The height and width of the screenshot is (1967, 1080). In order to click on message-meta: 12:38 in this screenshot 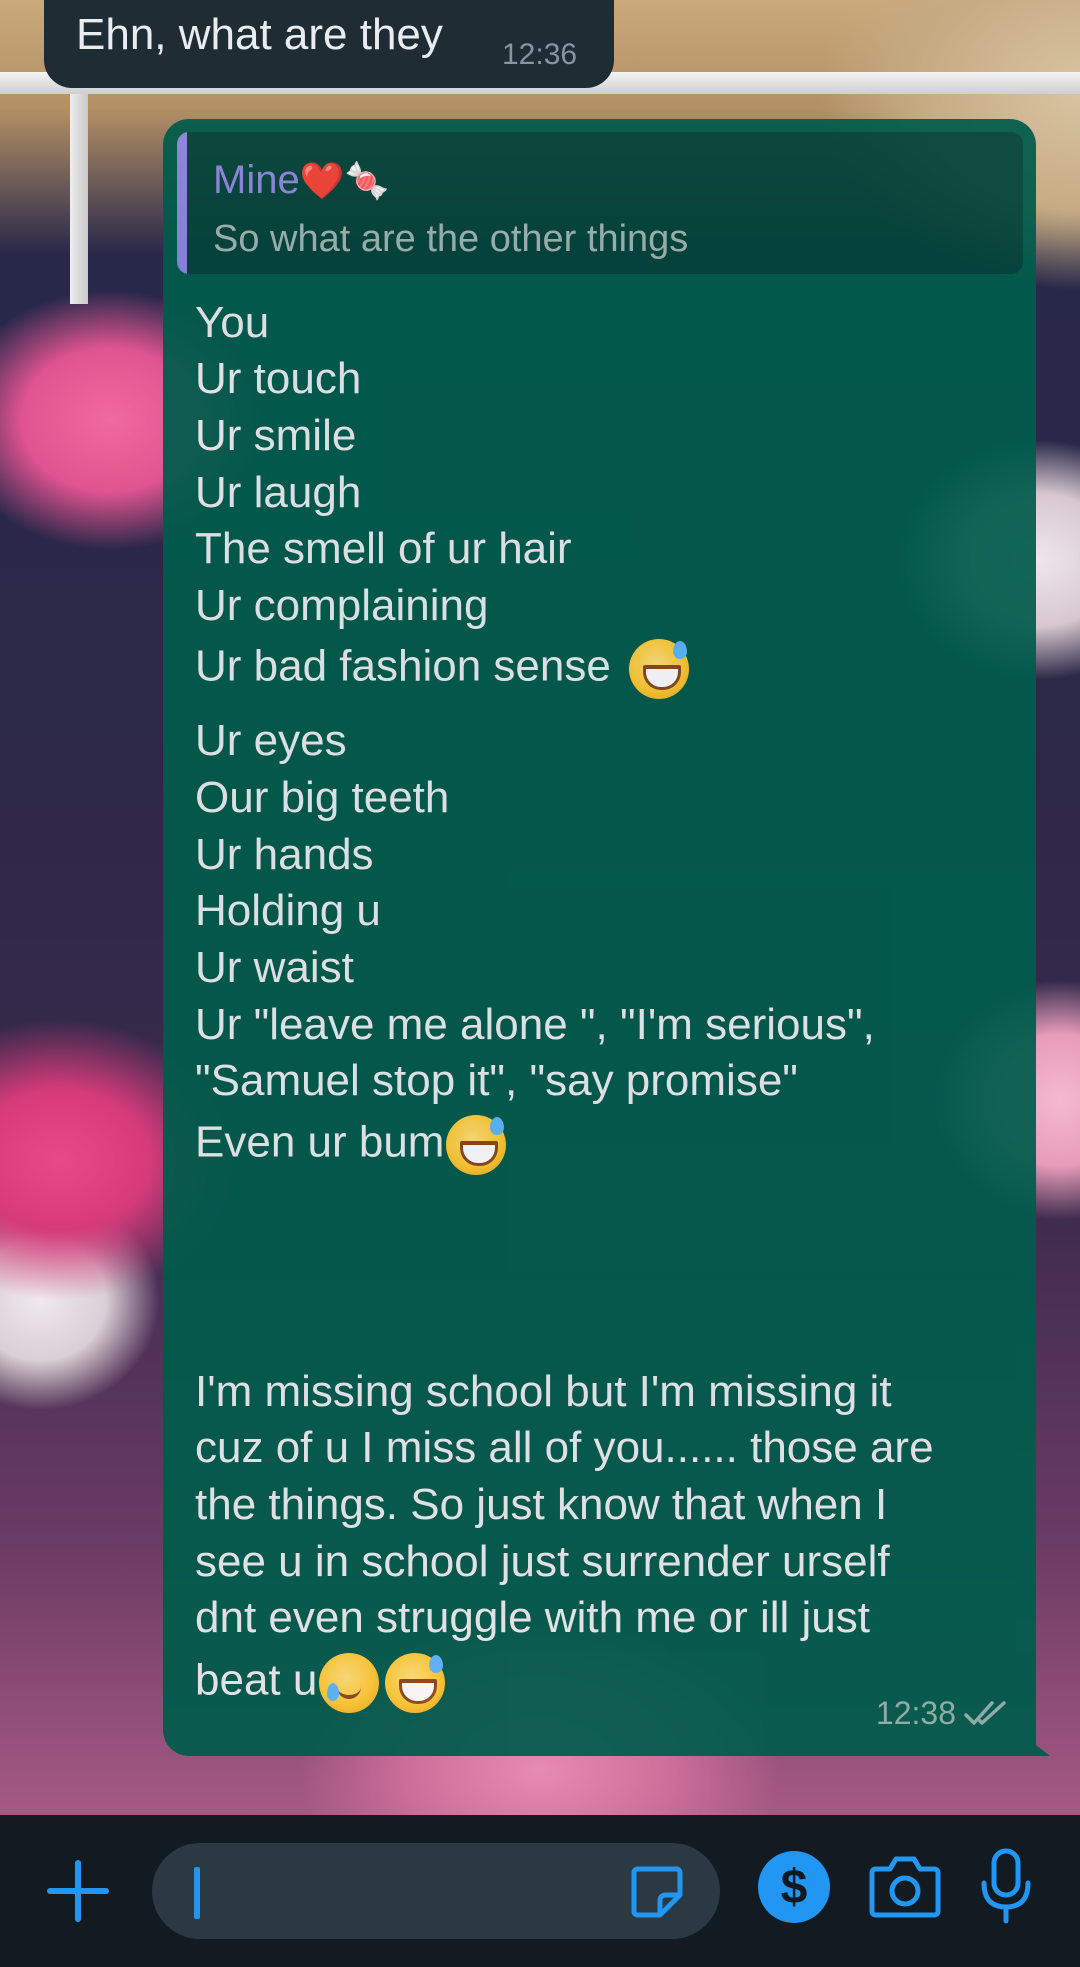, I will do `click(943, 1713)`.